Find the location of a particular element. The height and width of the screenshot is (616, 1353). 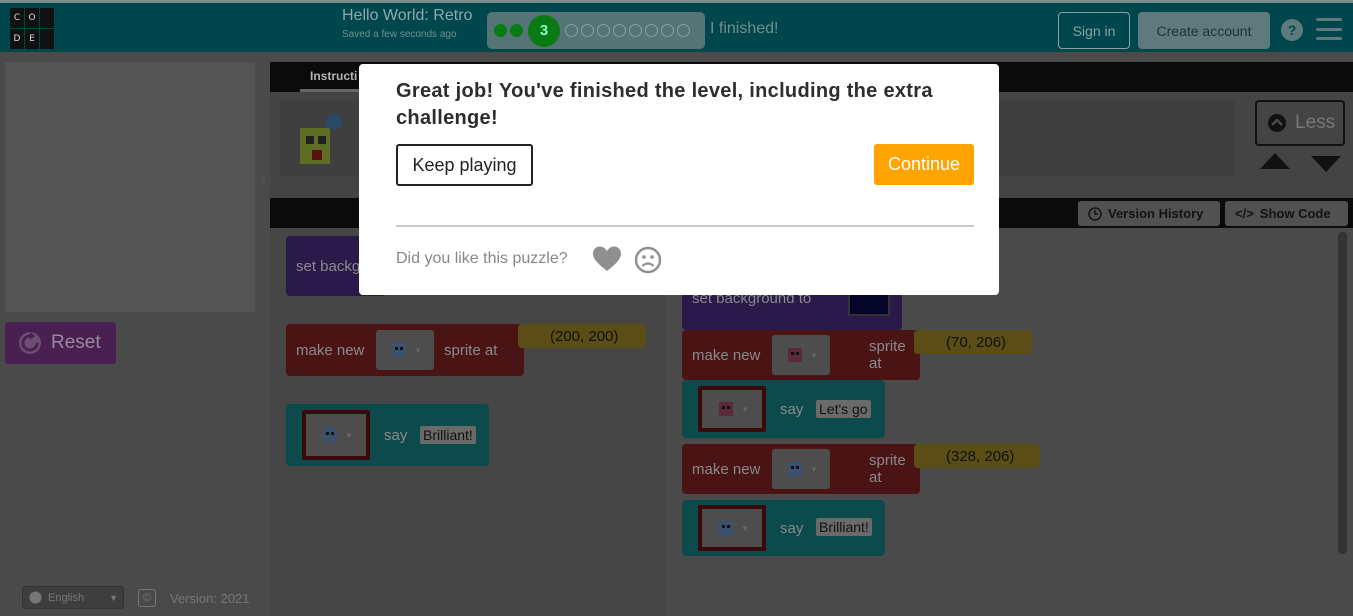

coordinate-value: (70, 206) is located at coordinates (976, 342).